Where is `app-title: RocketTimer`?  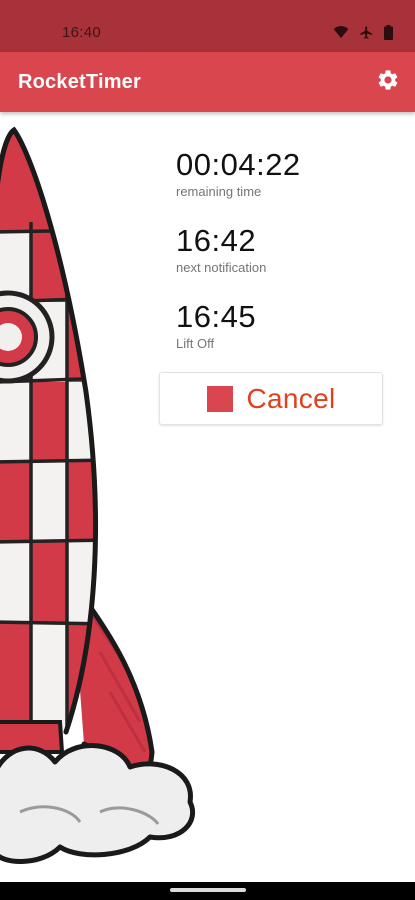
app-title: RocketTimer is located at coordinates (79, 82).